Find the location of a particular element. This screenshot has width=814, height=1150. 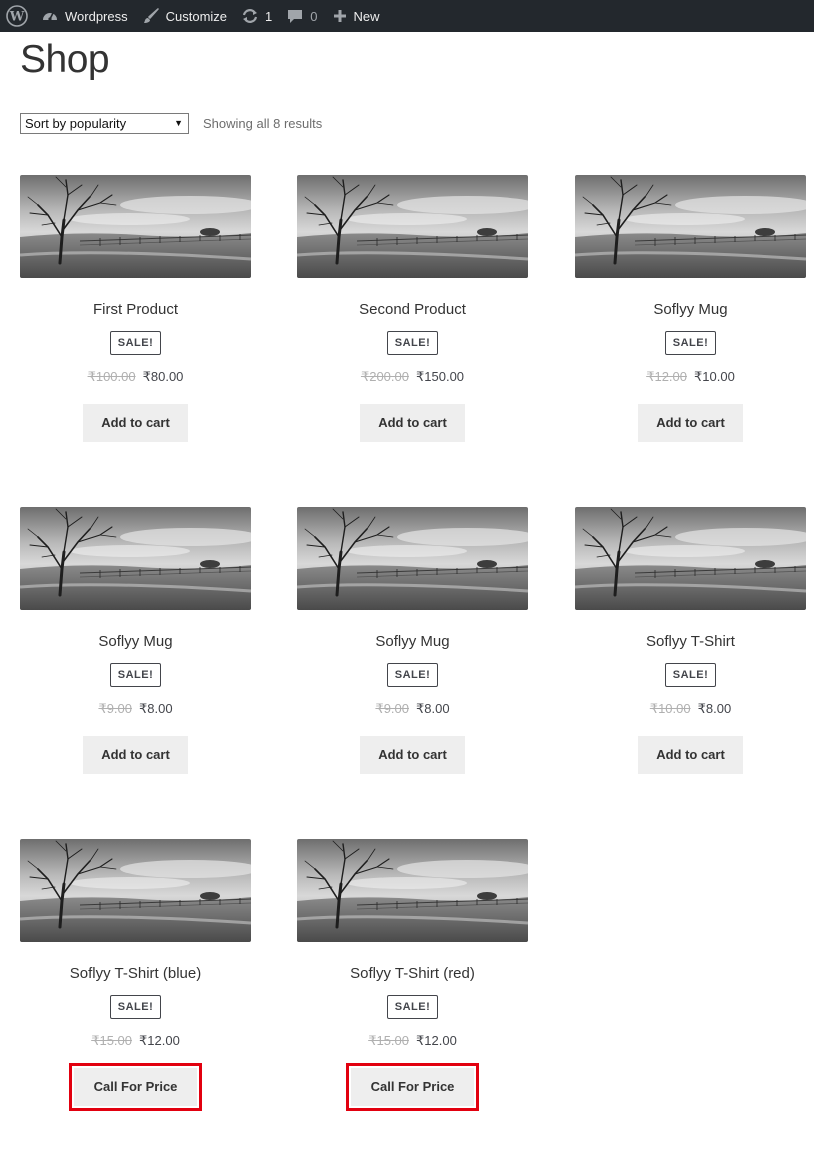

sort-selected-value: Sort by popularity is located at coordinates (76, 123).